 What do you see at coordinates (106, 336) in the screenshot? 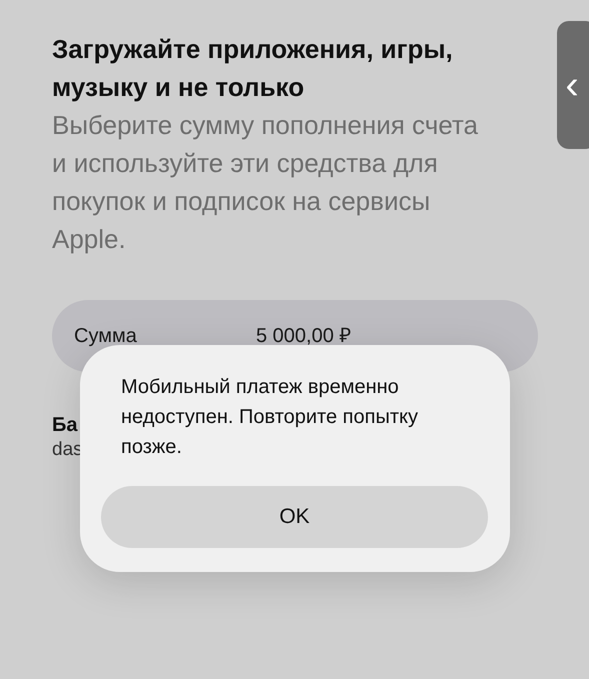
I see `amount-label: Сумма` at bounding box center [106, 336].